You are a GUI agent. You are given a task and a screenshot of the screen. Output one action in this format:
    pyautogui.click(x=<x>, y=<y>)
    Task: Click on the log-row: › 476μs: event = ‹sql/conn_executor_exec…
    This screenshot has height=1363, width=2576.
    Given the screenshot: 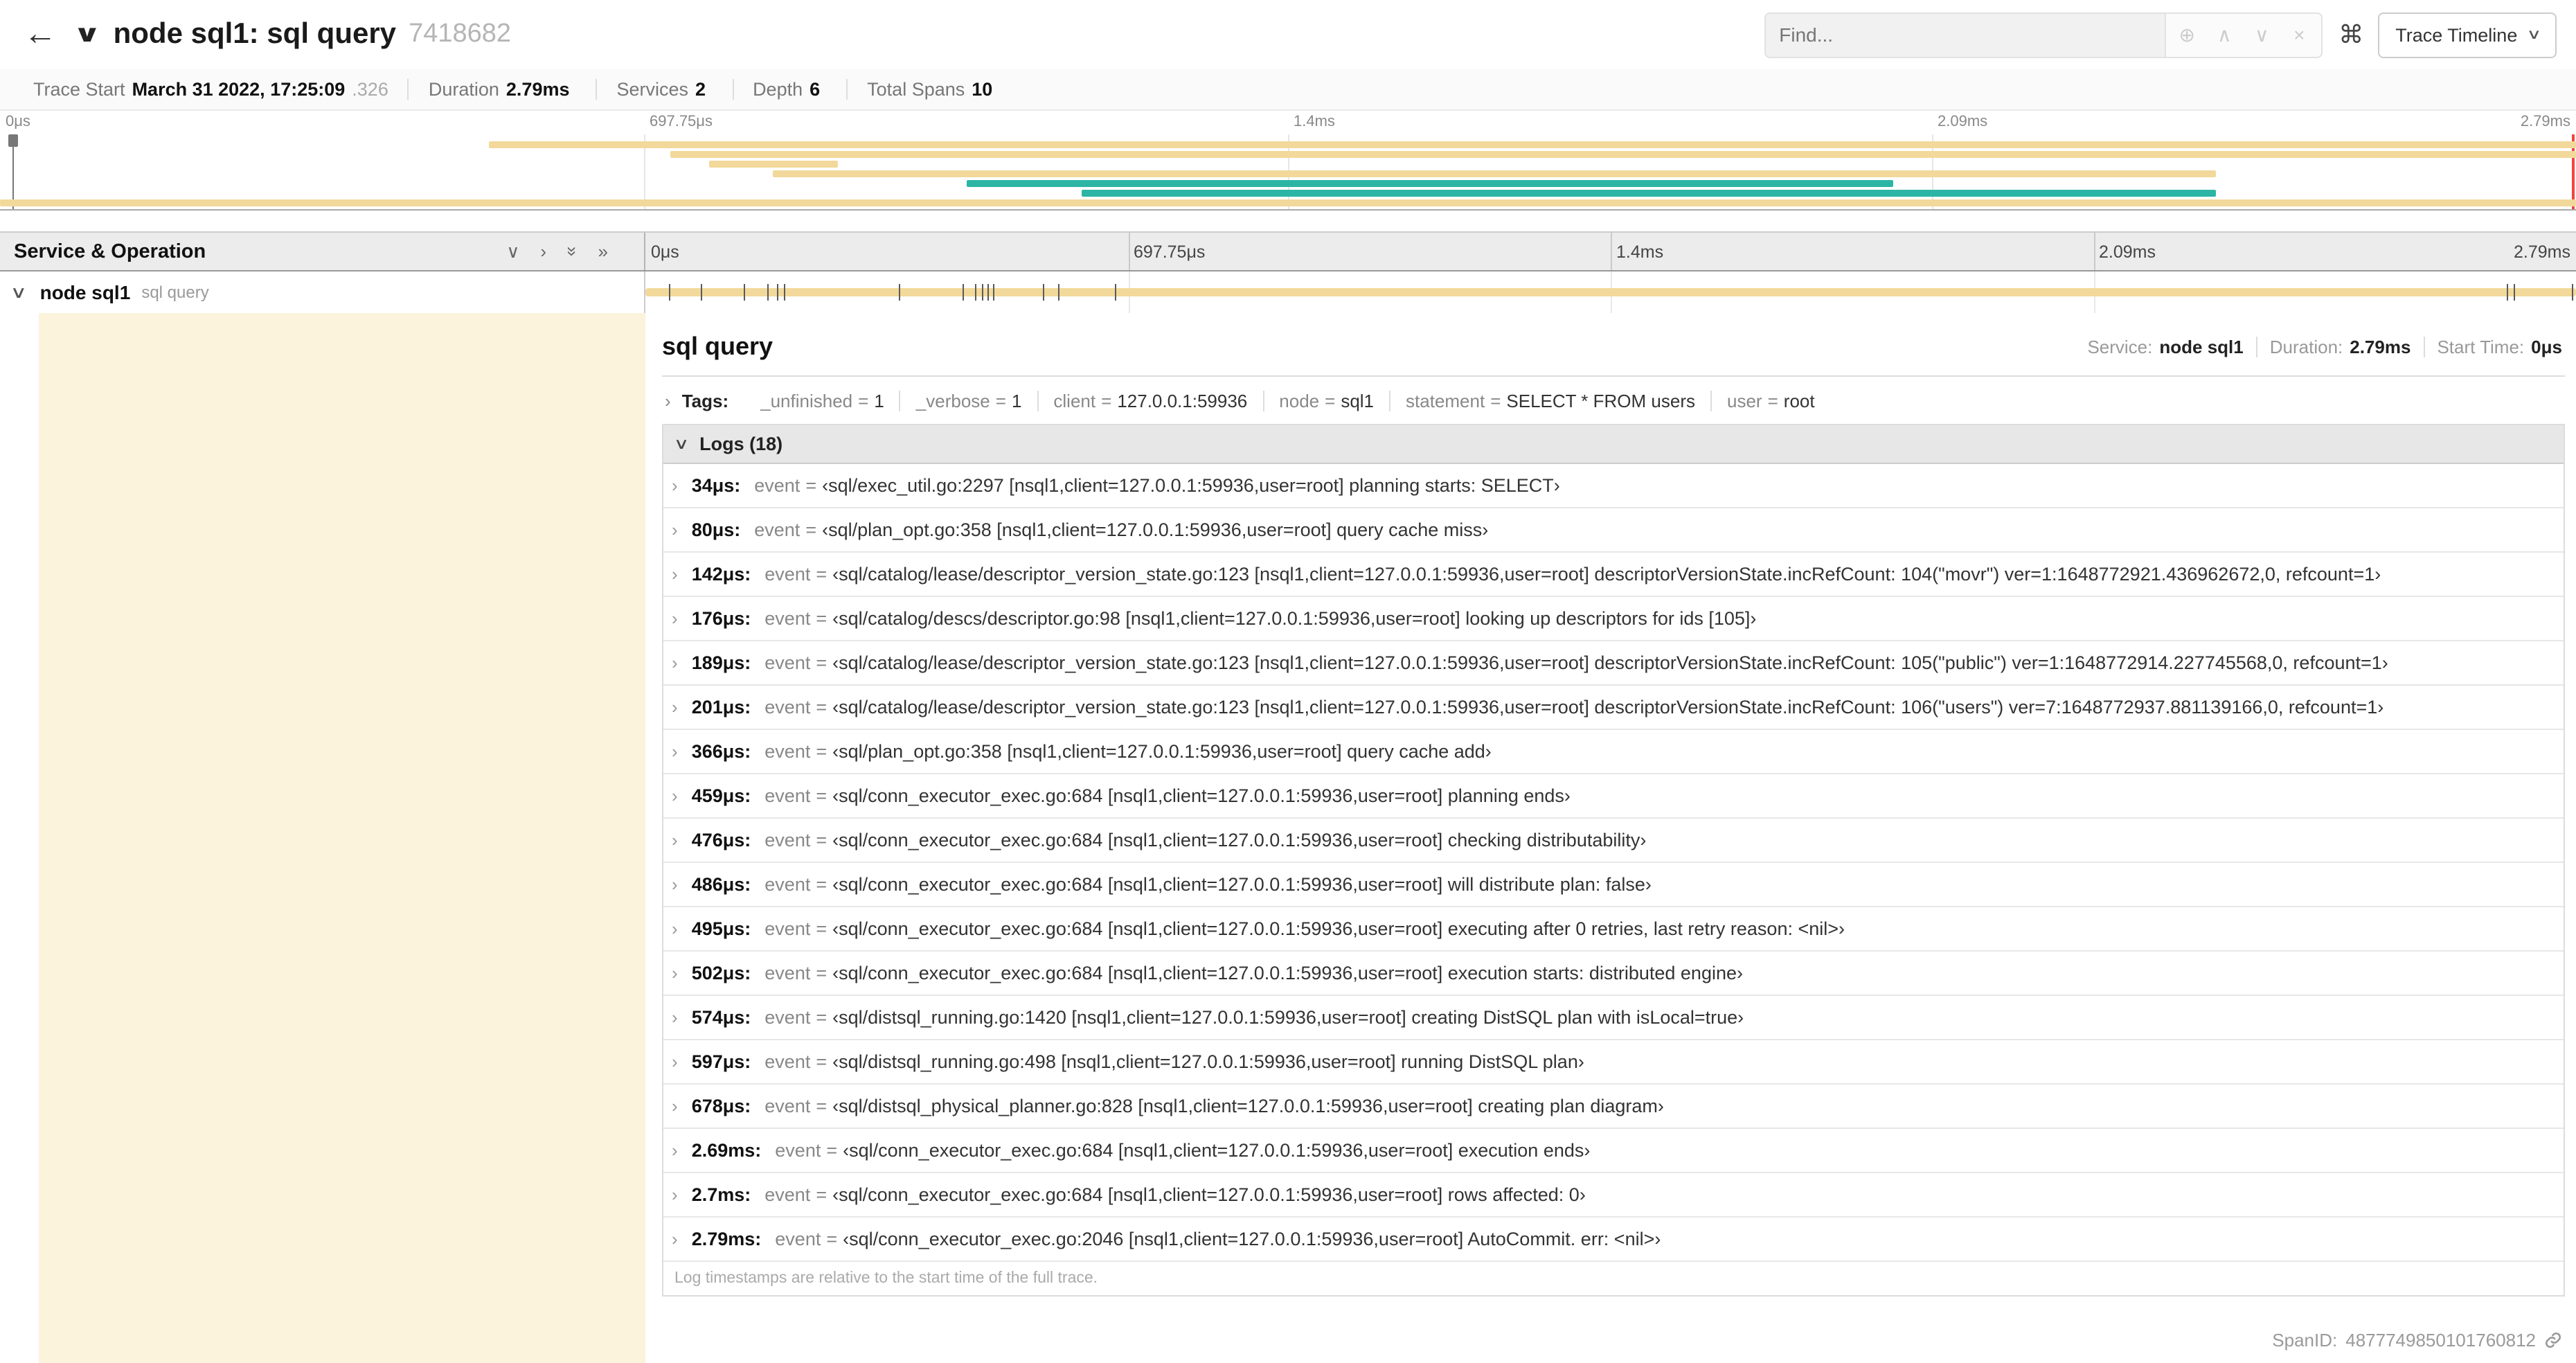 What is the action you would take?
    pyautogui.click(x=1613, y=841)
    